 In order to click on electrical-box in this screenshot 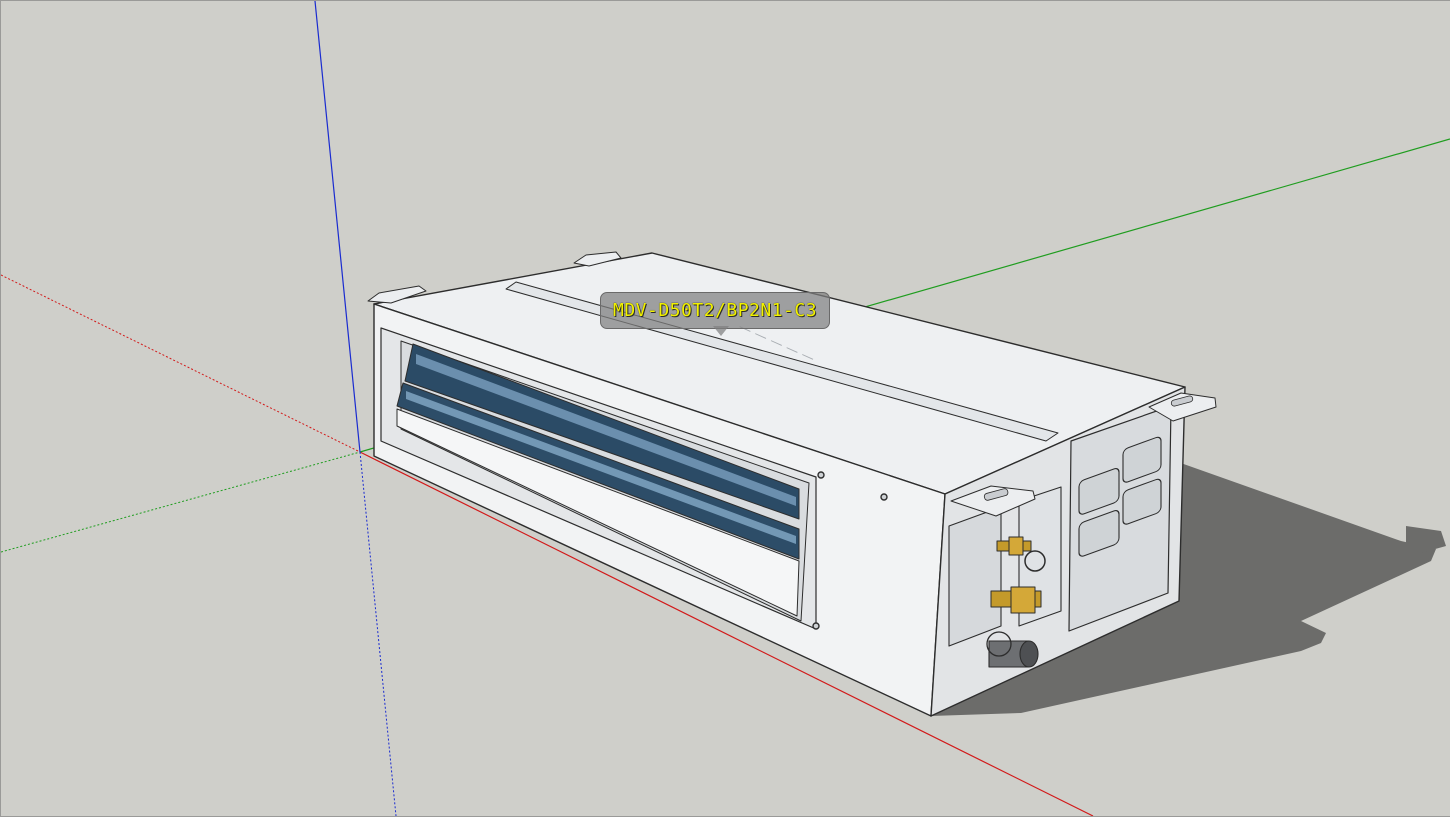, I will do `click(975, 576)`.